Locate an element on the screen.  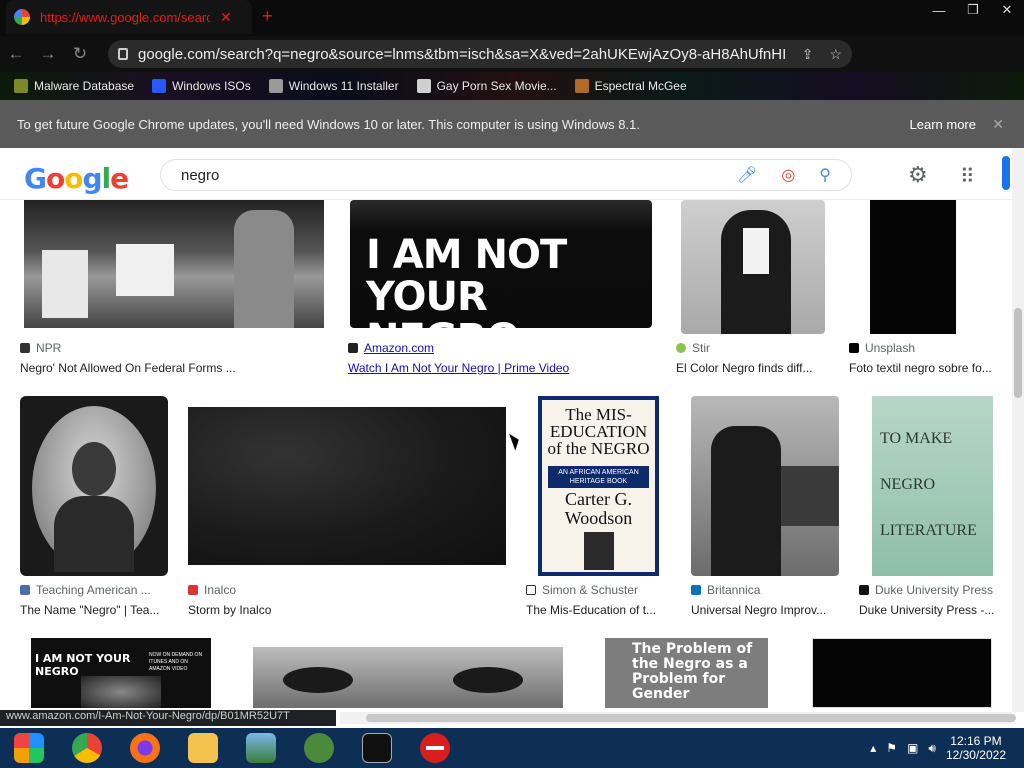
britannica-favicon-icon is located at coordinates (696, 590).